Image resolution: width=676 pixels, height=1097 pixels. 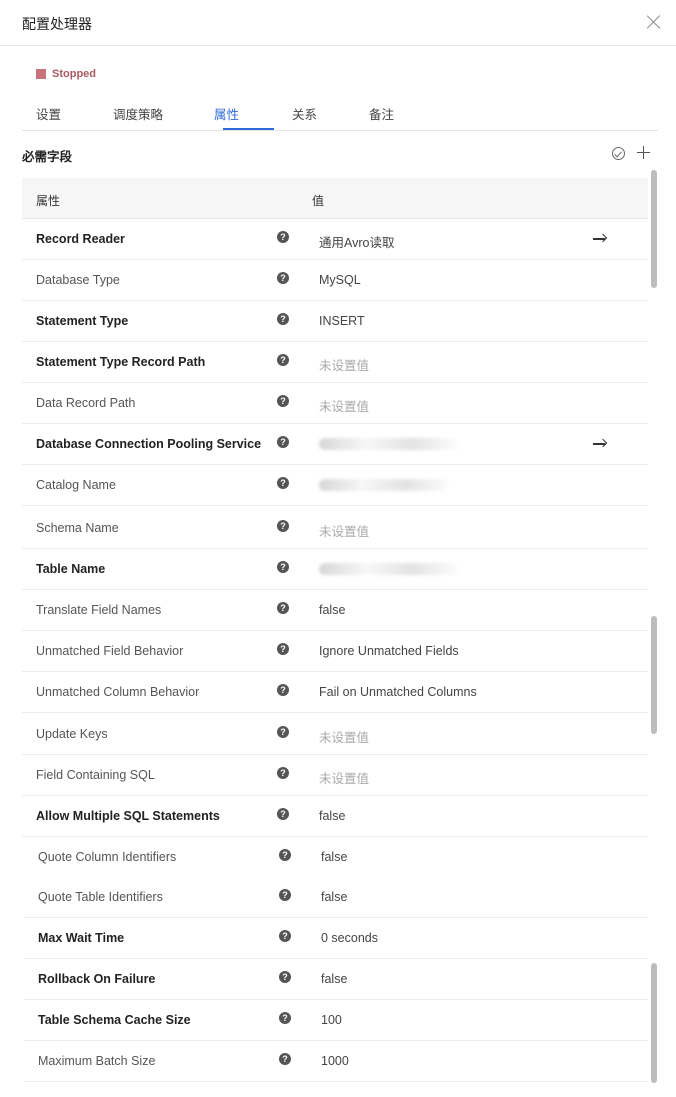 I want to click on table-row: Table Schema Cache Size? 100, so click(x=336, y=1020).